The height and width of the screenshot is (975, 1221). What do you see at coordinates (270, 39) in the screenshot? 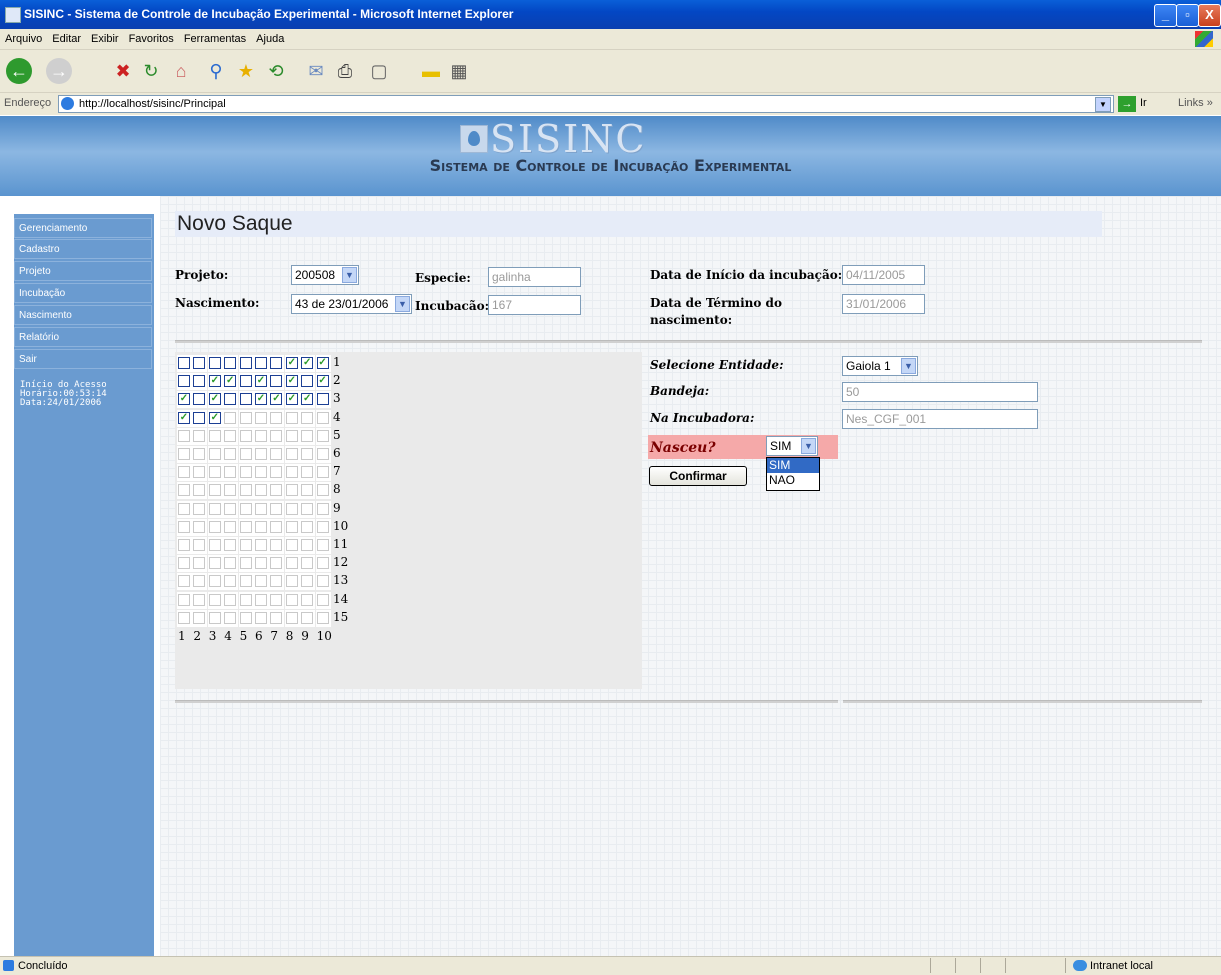
I see `menu-ajuda: Ajuda` at bounding box center [270, 39].